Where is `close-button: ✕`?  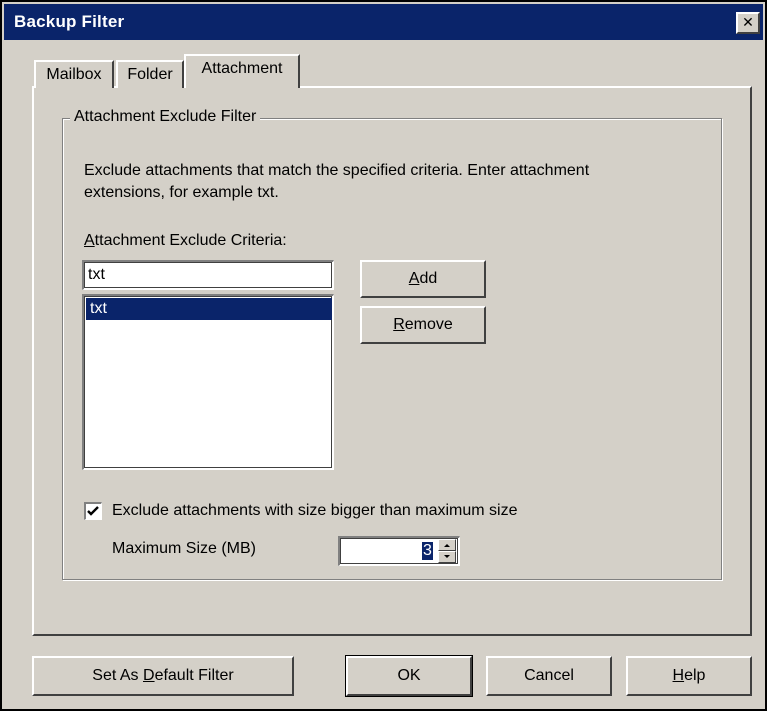 close-button: ✕ is located at coordinates (748, 23).